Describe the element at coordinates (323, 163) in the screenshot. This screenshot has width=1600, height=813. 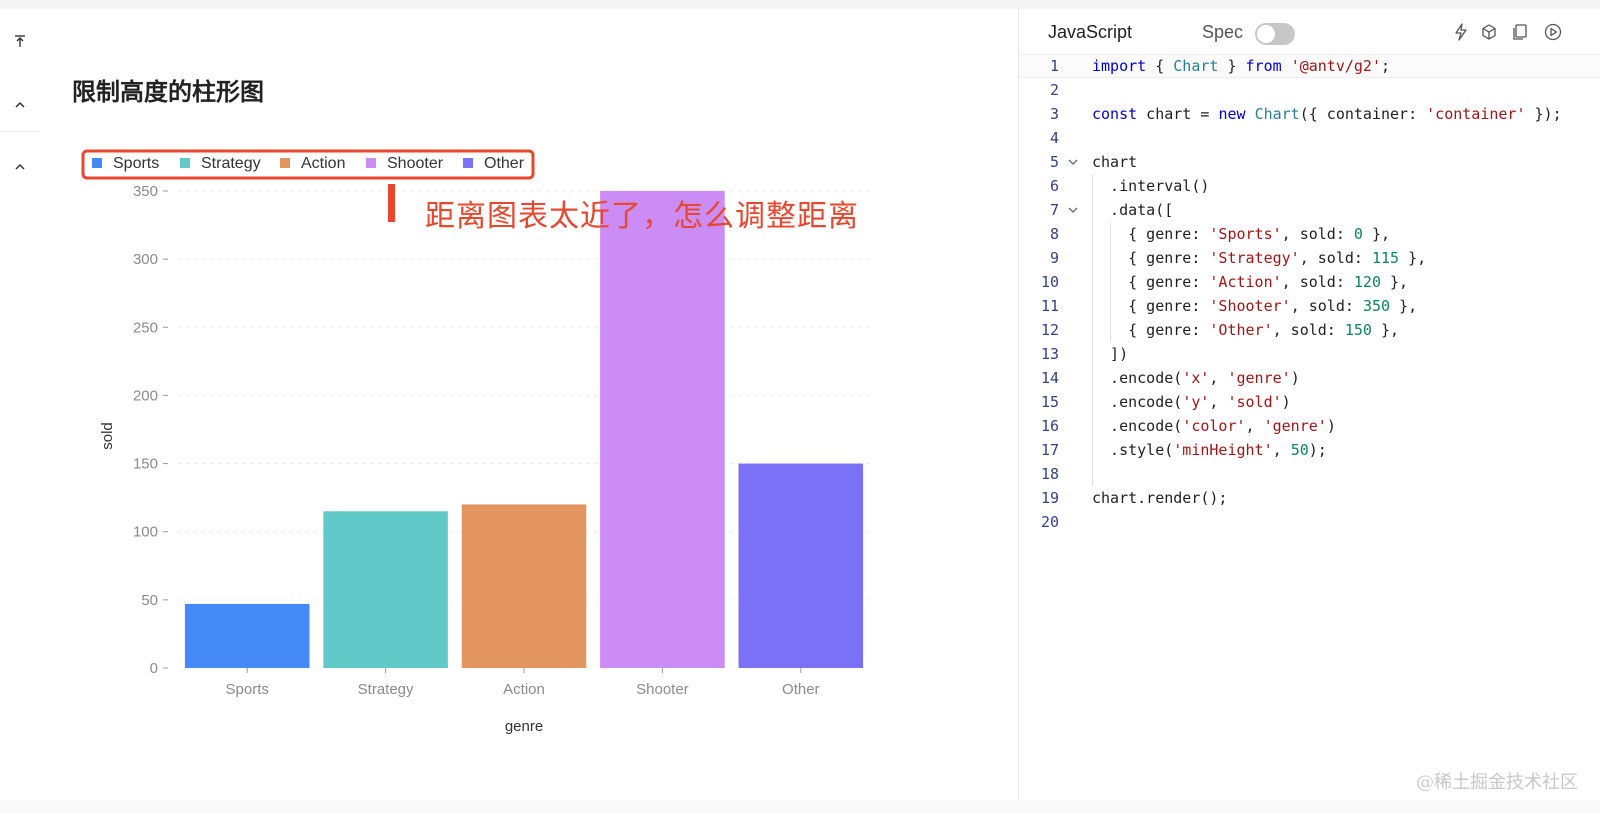
I see `legend-item-action: Action` at that location.